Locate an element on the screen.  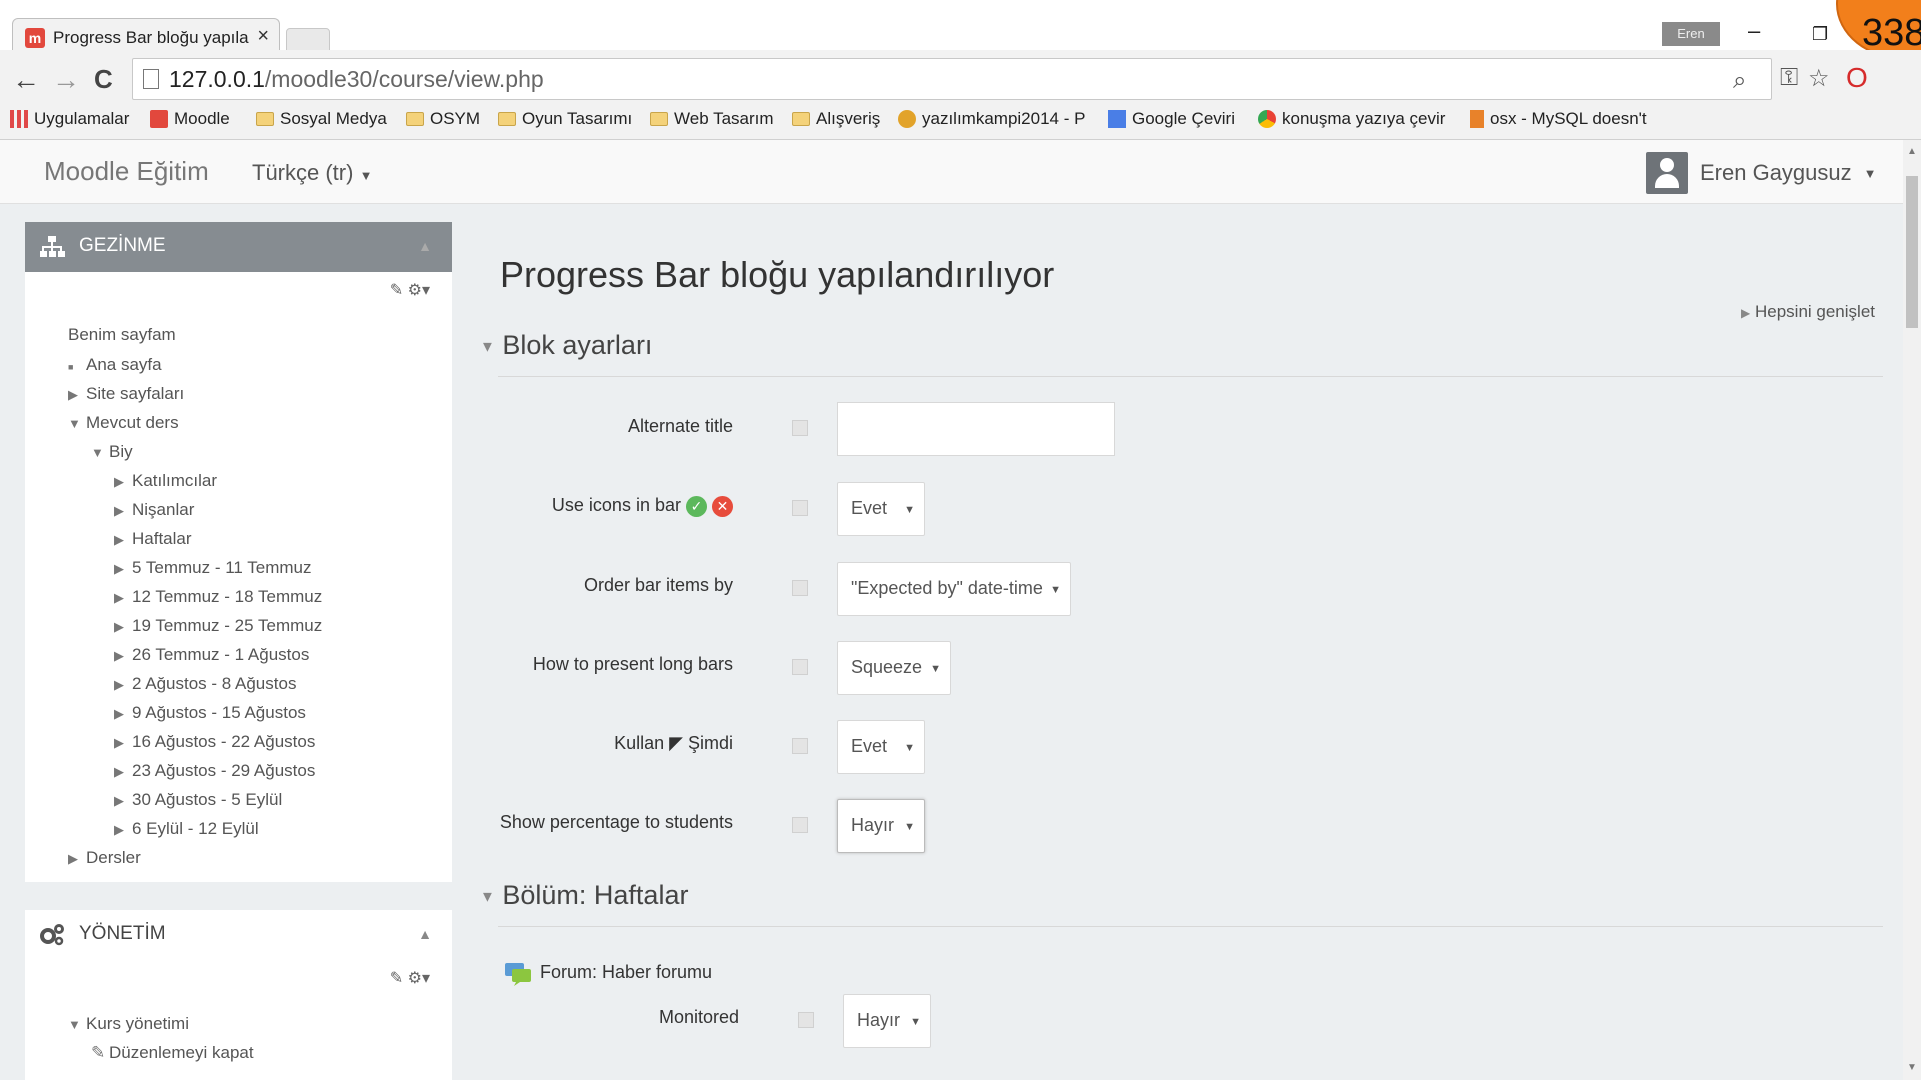
monitored-select: Hayır ▼ is located at coordinates (887, 1021).